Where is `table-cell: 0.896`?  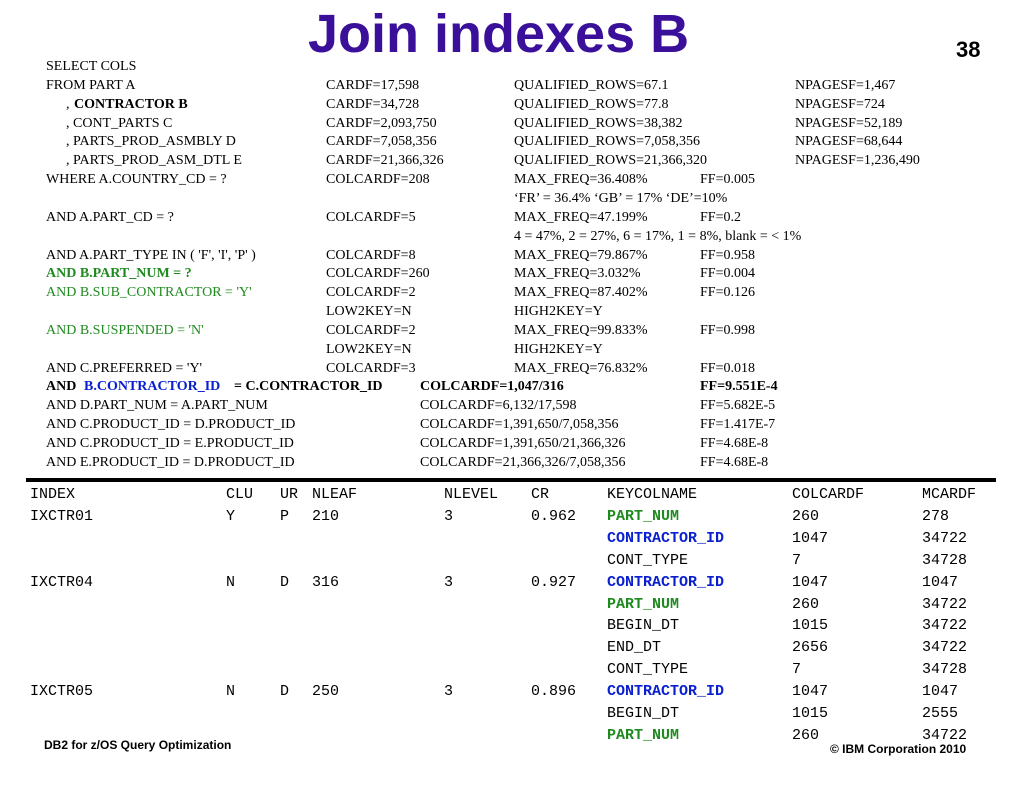
table-cell: 0.896 is located at coordinates (554, 692).